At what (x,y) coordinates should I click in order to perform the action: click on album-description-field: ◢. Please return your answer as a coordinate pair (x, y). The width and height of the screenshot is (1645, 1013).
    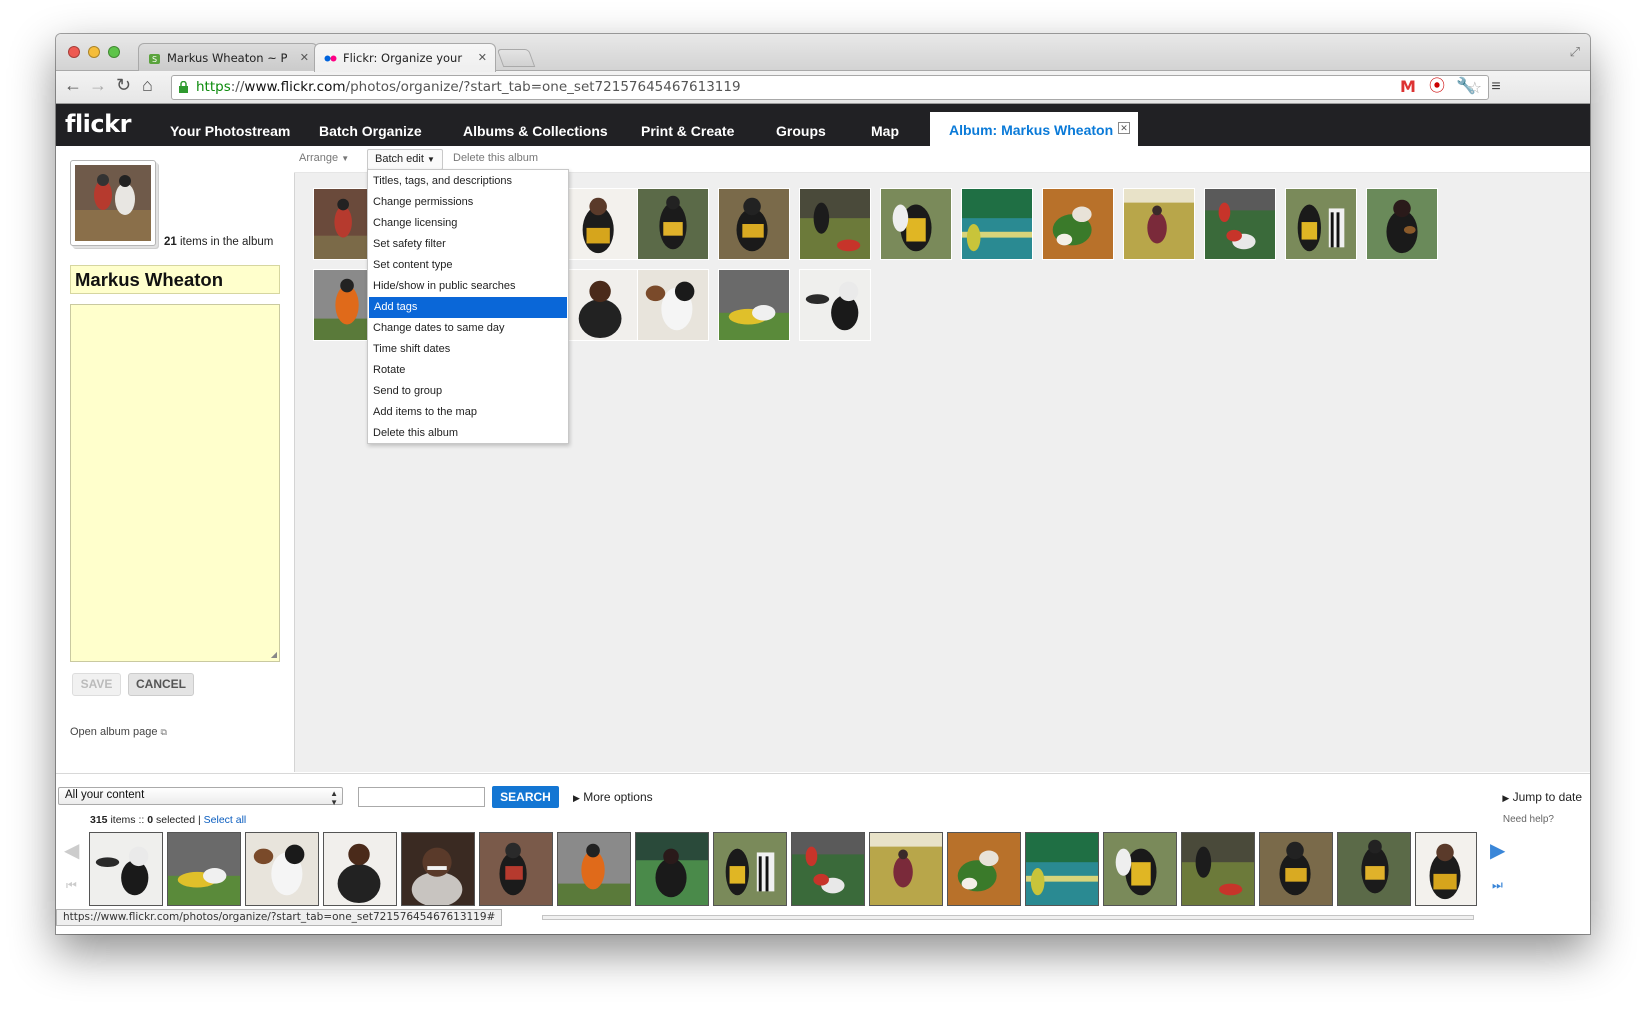
    Looking at the image, I should click on (175, 483).